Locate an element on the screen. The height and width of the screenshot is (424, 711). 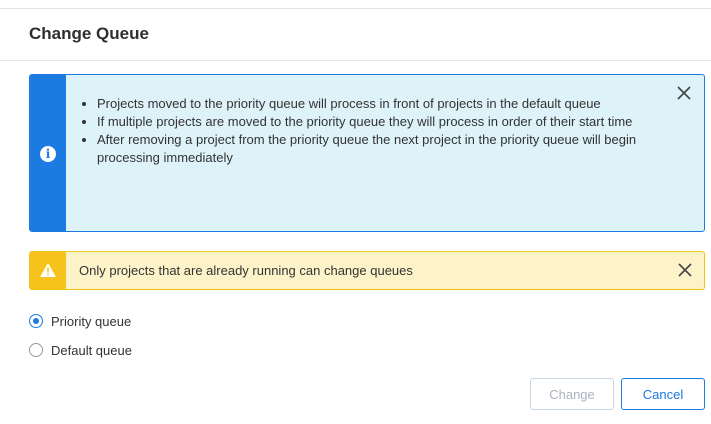
warning-icon is located at coordinates (48, 270).